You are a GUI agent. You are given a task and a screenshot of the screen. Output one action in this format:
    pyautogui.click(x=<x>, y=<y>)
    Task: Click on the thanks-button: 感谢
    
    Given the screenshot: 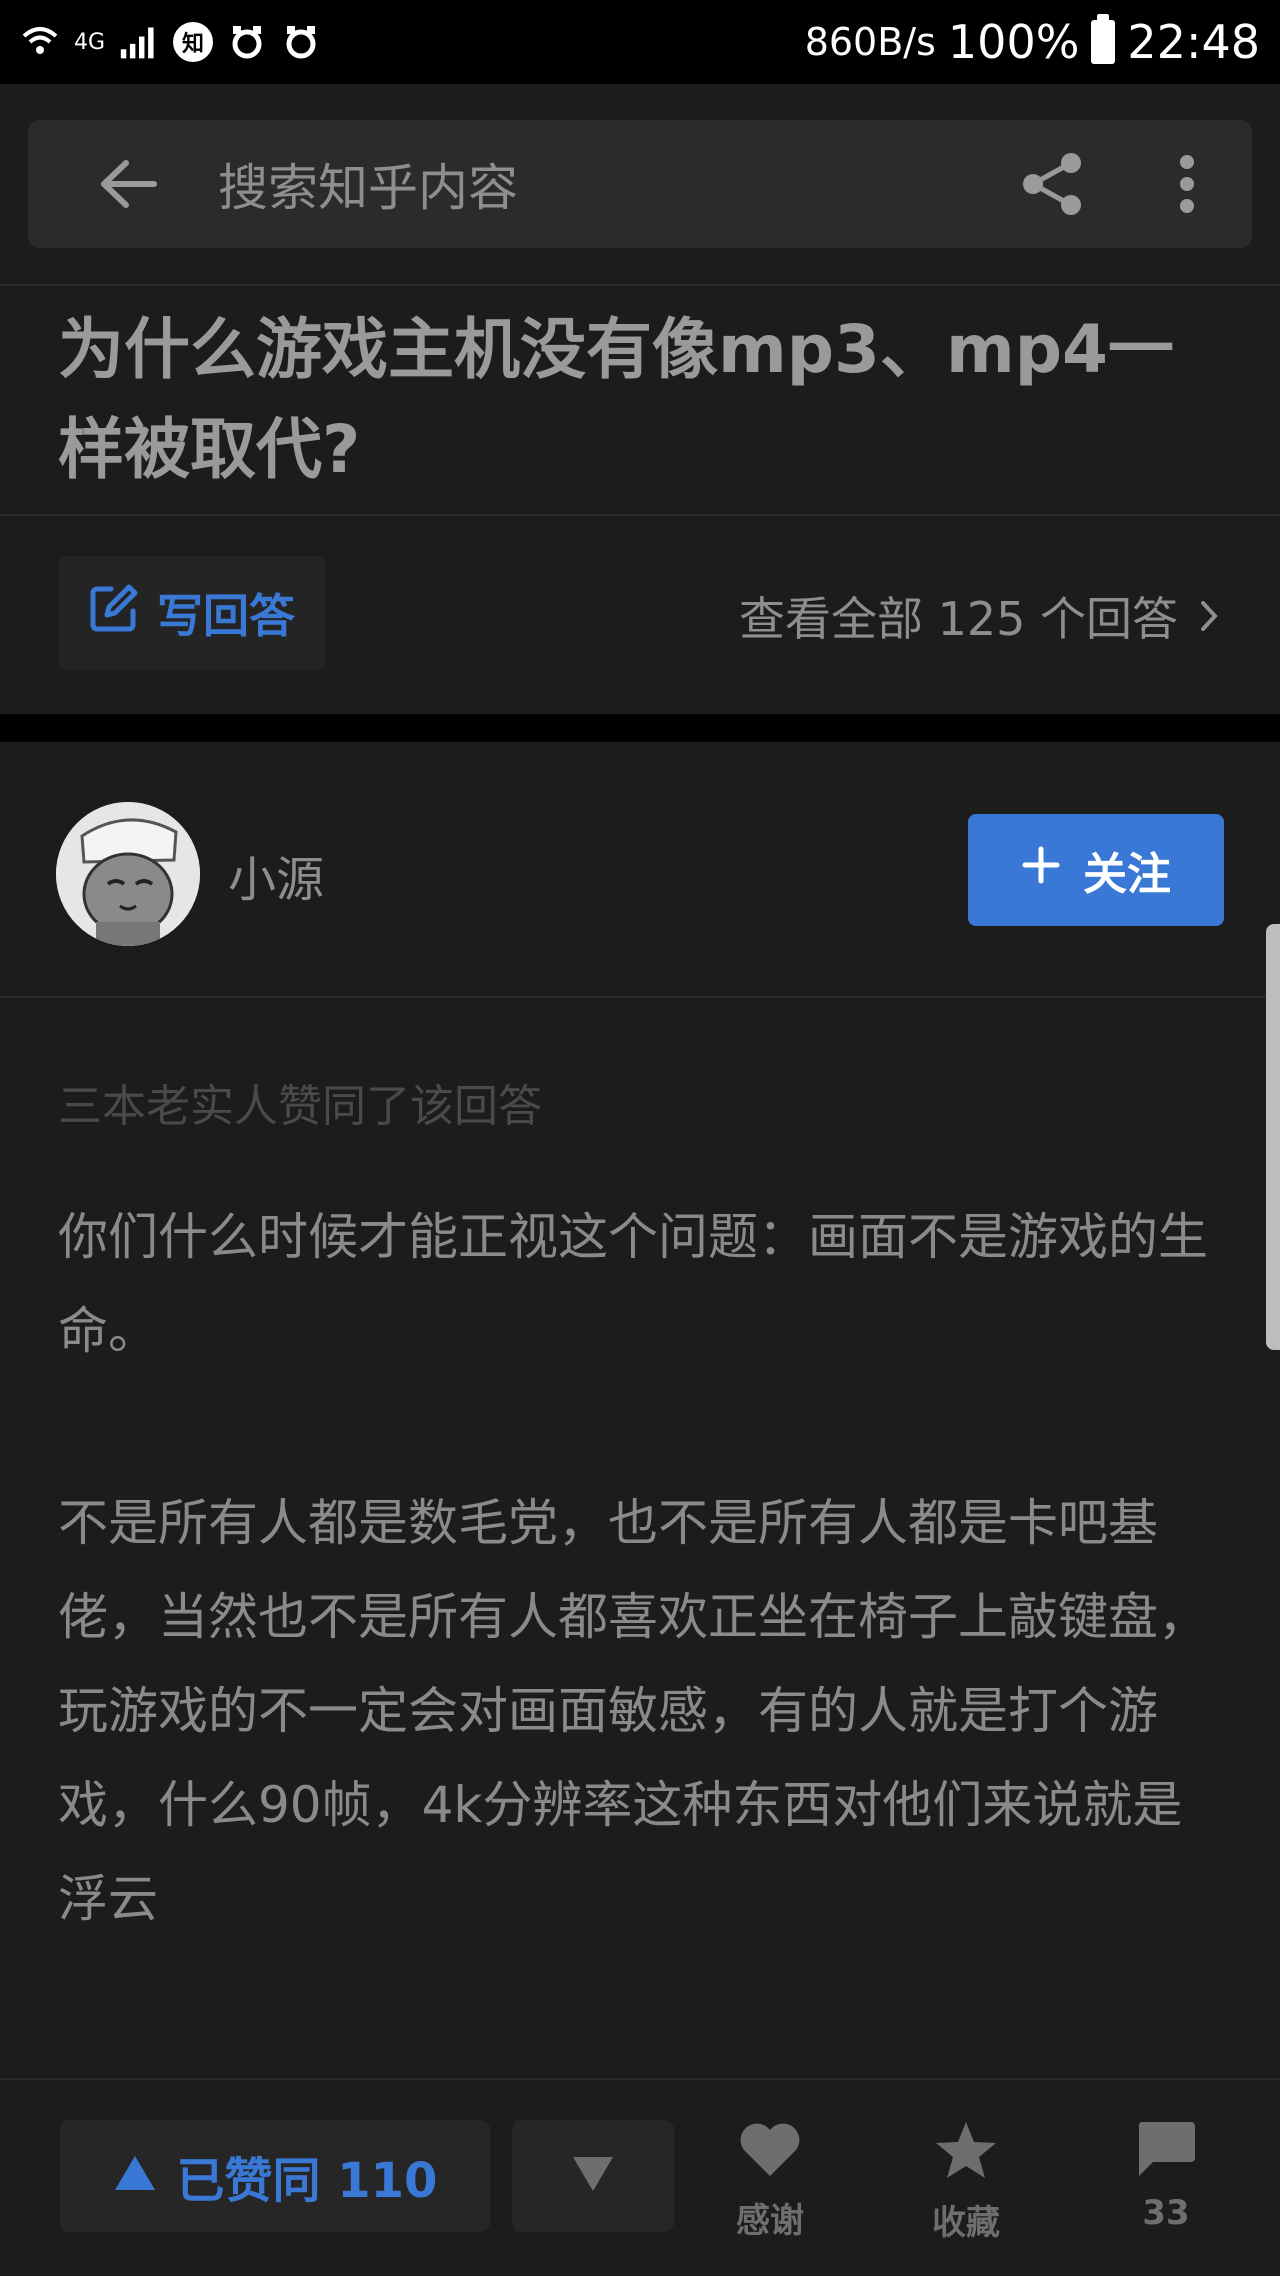 What is the action you would take?
    pyautogui.click(x=770, y=2190)
    